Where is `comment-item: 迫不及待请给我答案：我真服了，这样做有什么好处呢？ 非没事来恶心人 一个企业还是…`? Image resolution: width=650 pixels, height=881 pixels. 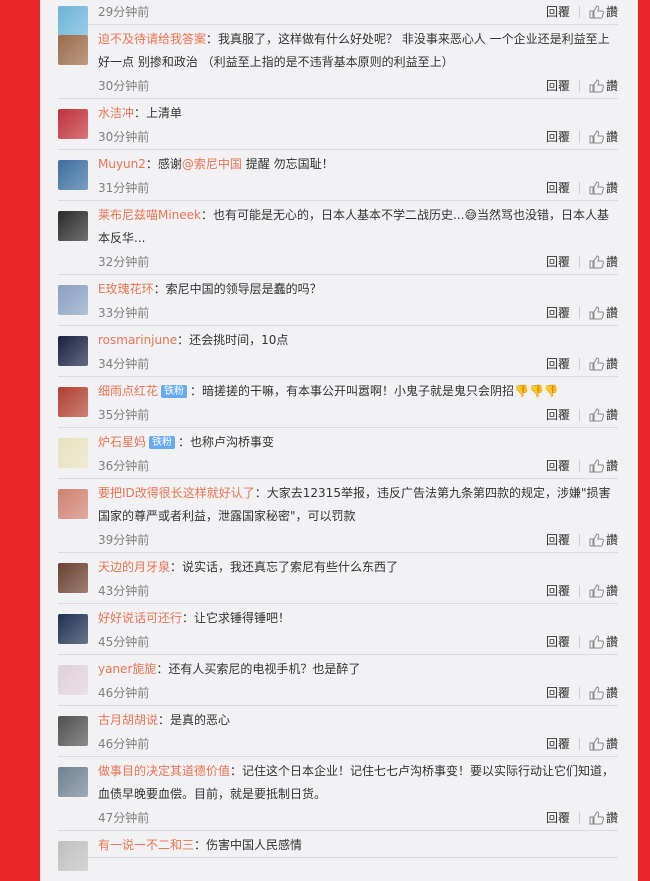 comment-item: 迫不及待请给我答案：我真服了，这样做有什么好处呢？ 非没事来恶心人 一个企业还是… is located at coordinates (338, 62).